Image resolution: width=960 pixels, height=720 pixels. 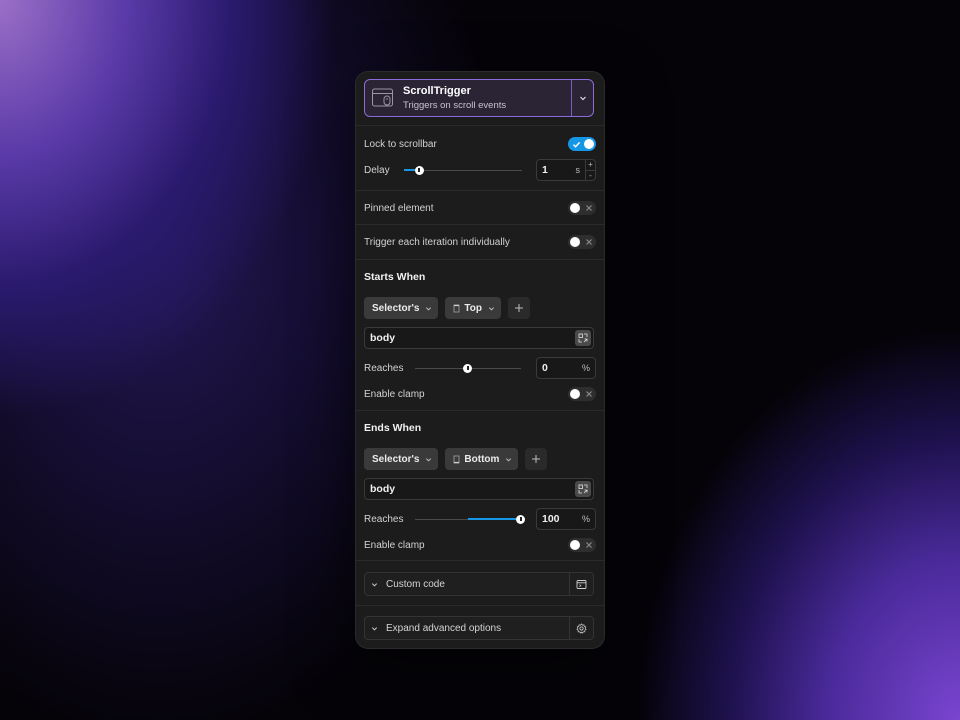 What do you see at coordinates (456, 308) in the screenshot?
I see `align-top-icon` at bounding box center [456, 308].